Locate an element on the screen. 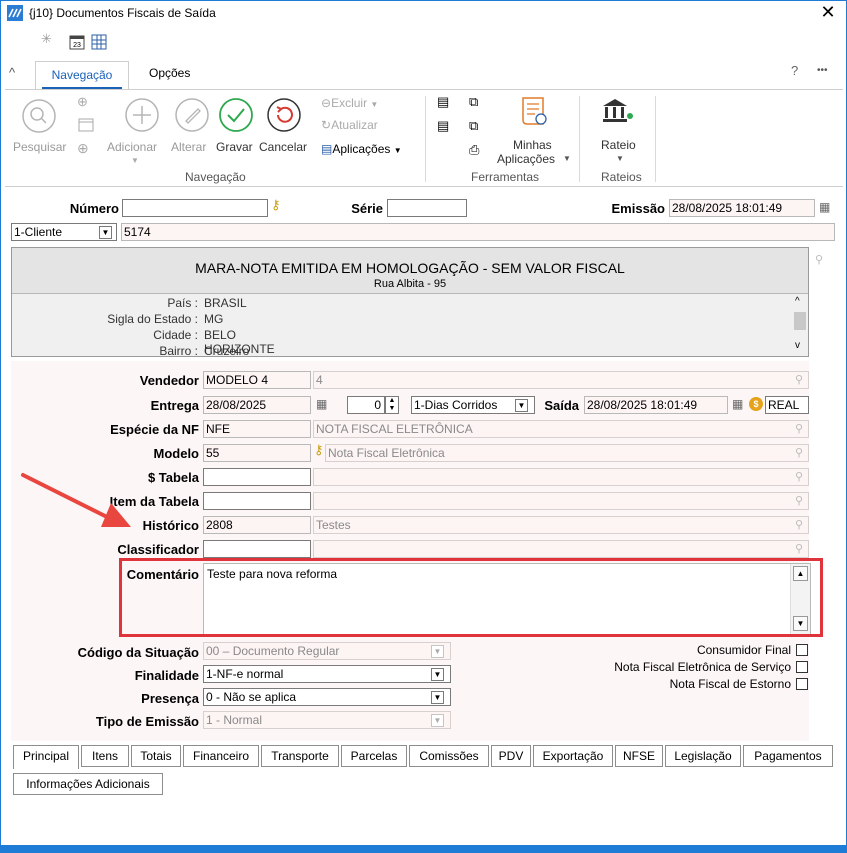  presenca-select: 0 - Não se aplica is located at coordinates (327, 697).